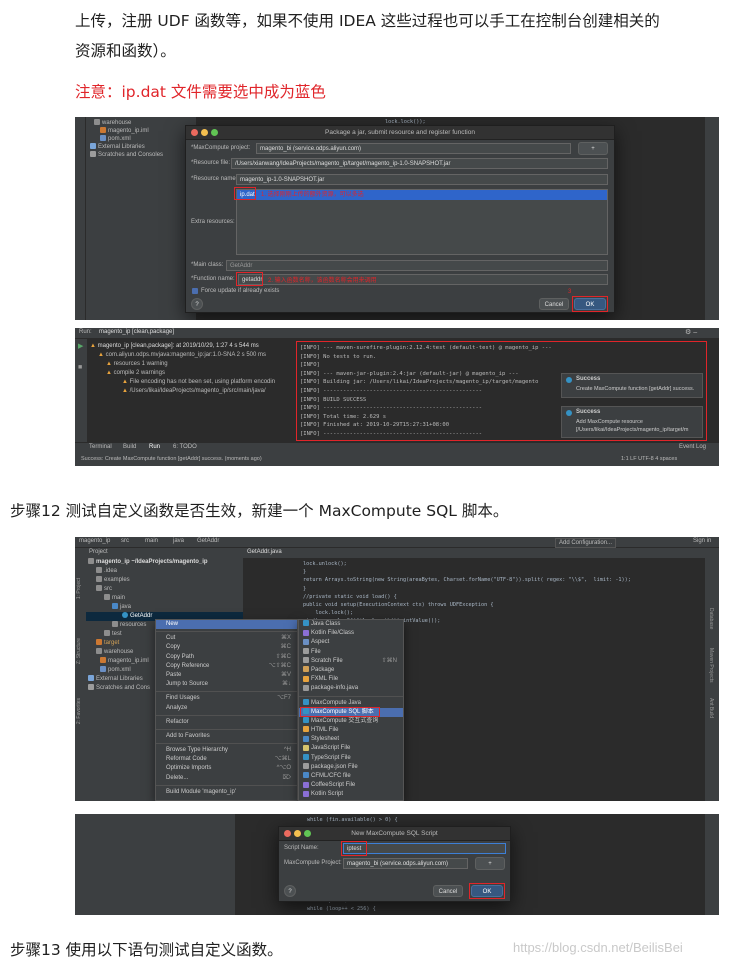  Describe the element at coordinates (691, 332) in the screenshot. I see `gear-icon: ⚙ –` at that location.